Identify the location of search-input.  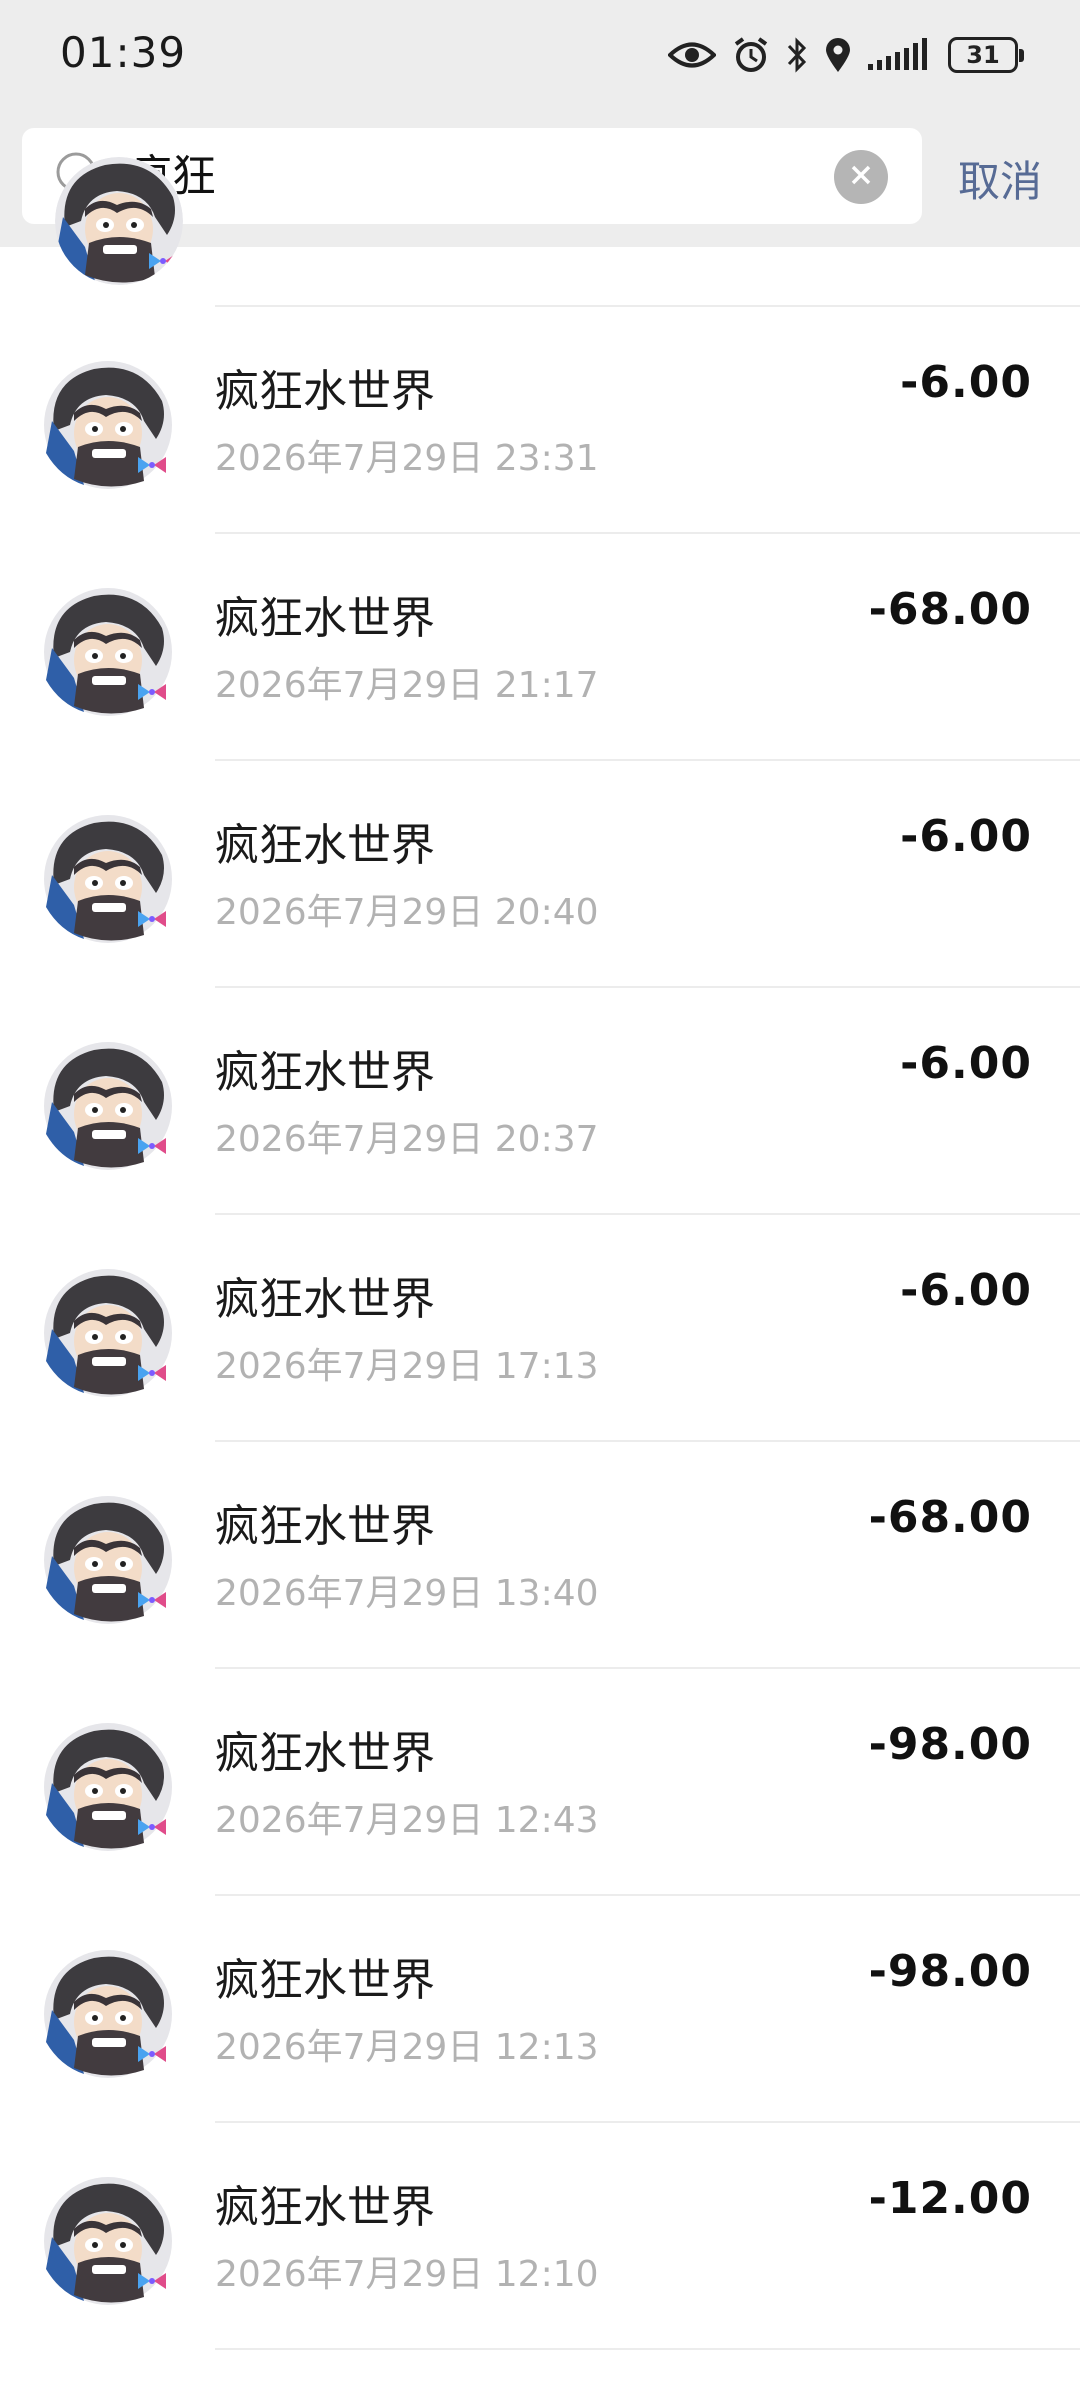
(478, 177).